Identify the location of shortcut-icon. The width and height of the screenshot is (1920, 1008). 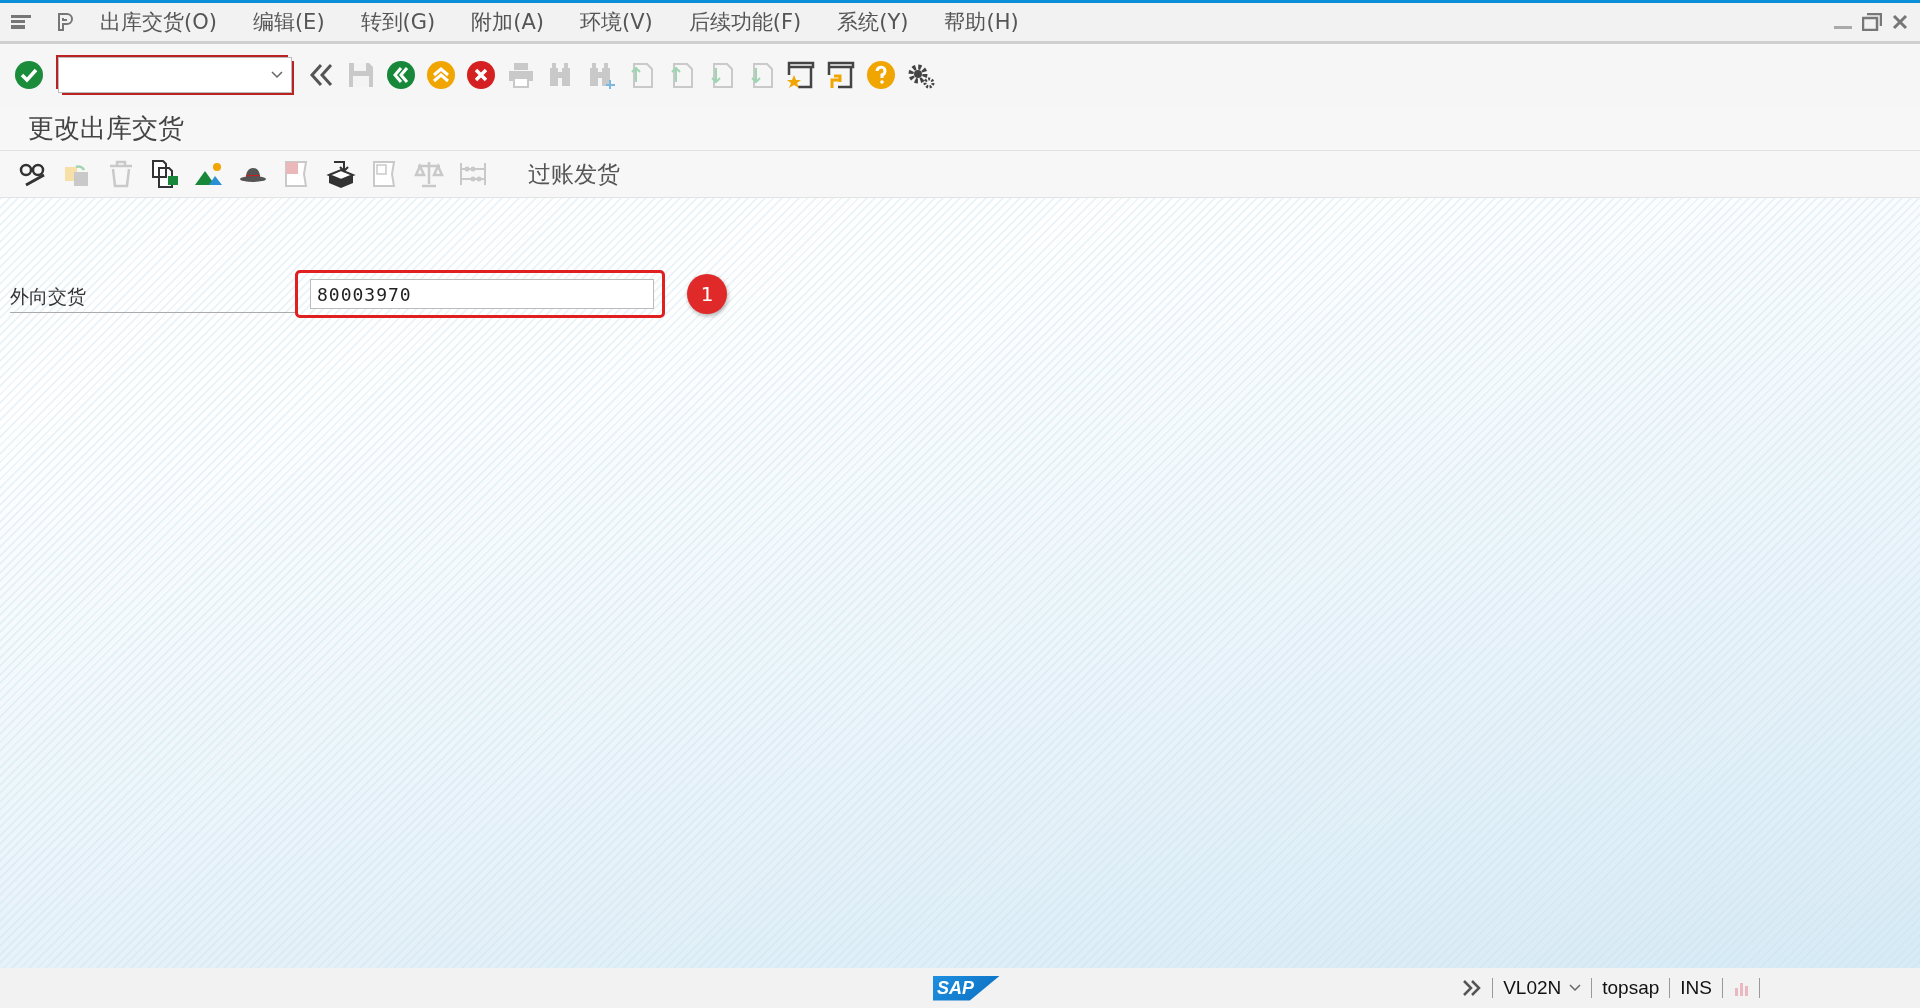
(841, 75).